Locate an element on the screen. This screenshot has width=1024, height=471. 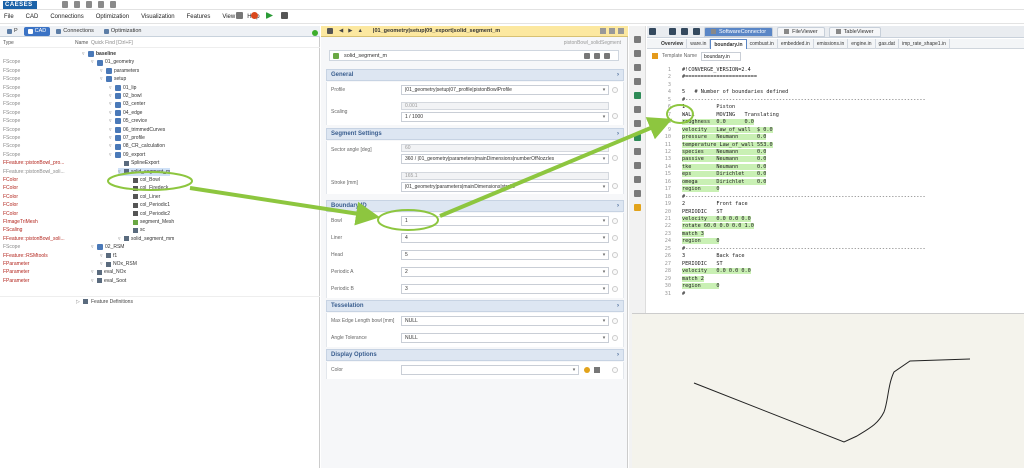
menu-connections: Connections is located at coordinates (66, 17).